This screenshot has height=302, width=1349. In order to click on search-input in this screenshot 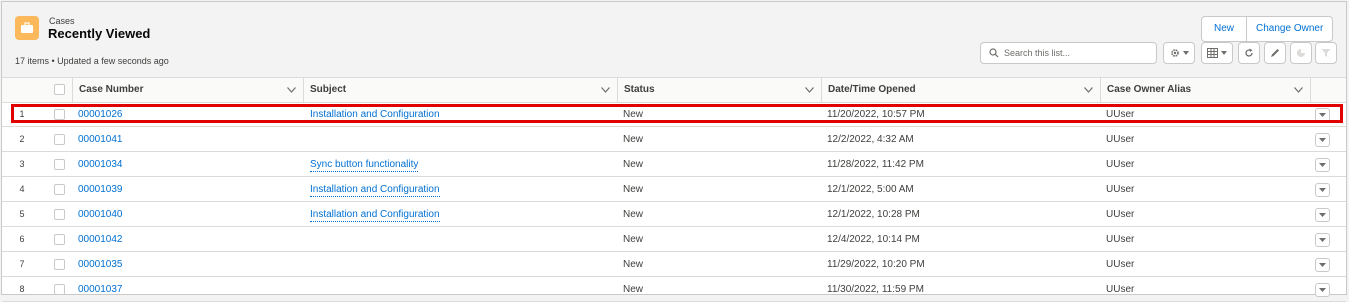, I will do `click(1078, 53)`.